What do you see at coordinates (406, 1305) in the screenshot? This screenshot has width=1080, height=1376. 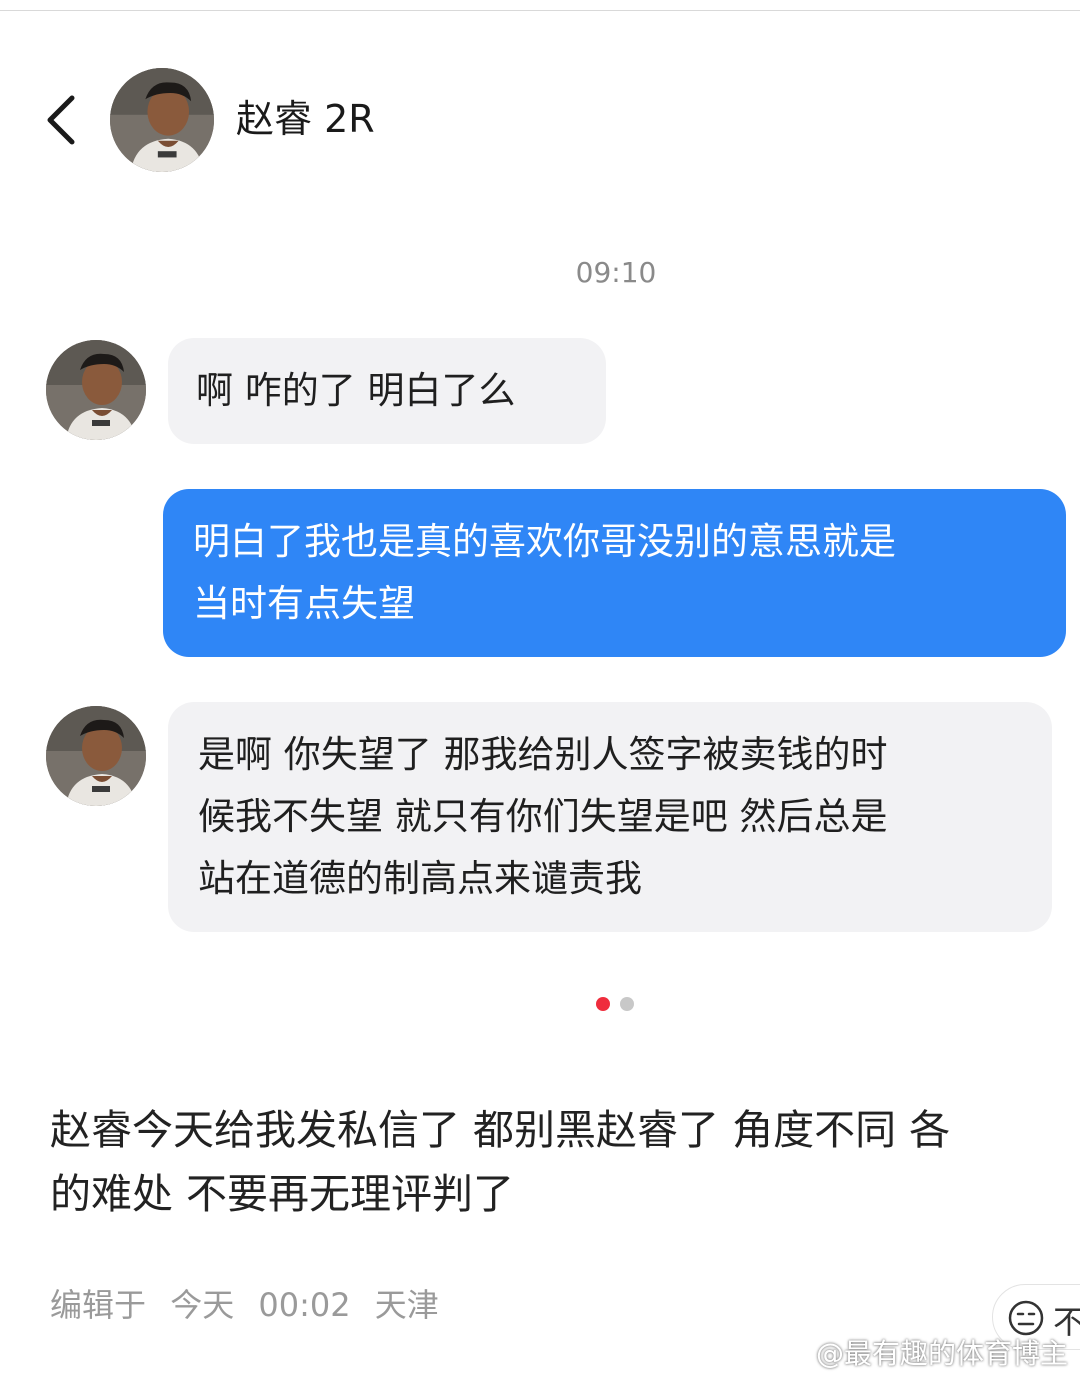 I see `edit-location: 天津` at bounding box center [406, 1305].